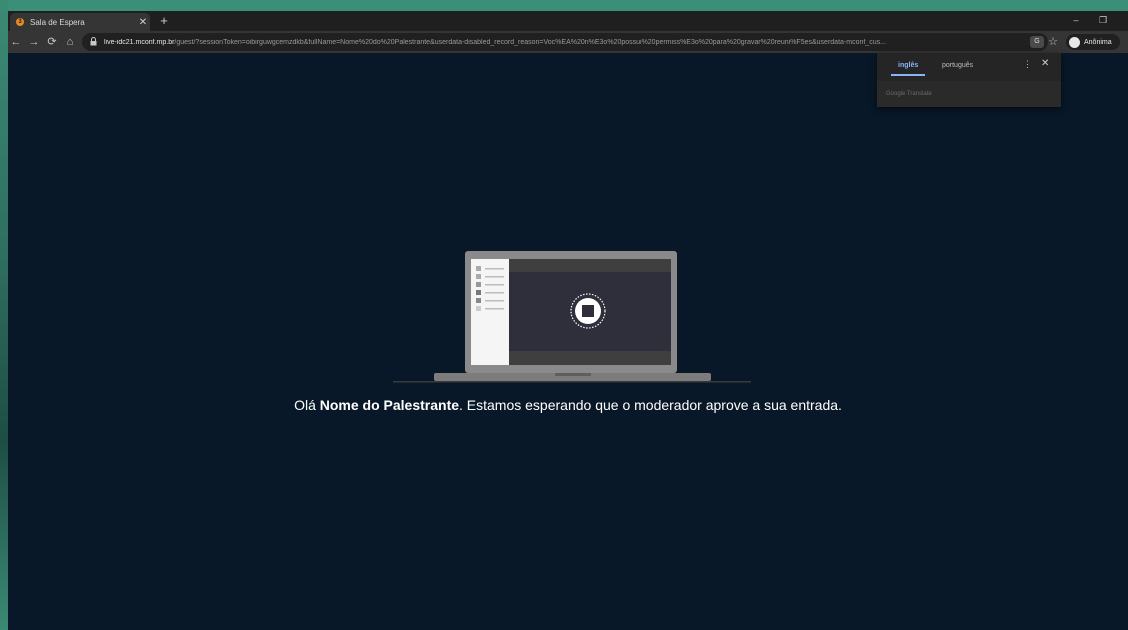 This screenshot has width=1128, height=630. I want to click on minimize-icon: –, so click(1076, 20).